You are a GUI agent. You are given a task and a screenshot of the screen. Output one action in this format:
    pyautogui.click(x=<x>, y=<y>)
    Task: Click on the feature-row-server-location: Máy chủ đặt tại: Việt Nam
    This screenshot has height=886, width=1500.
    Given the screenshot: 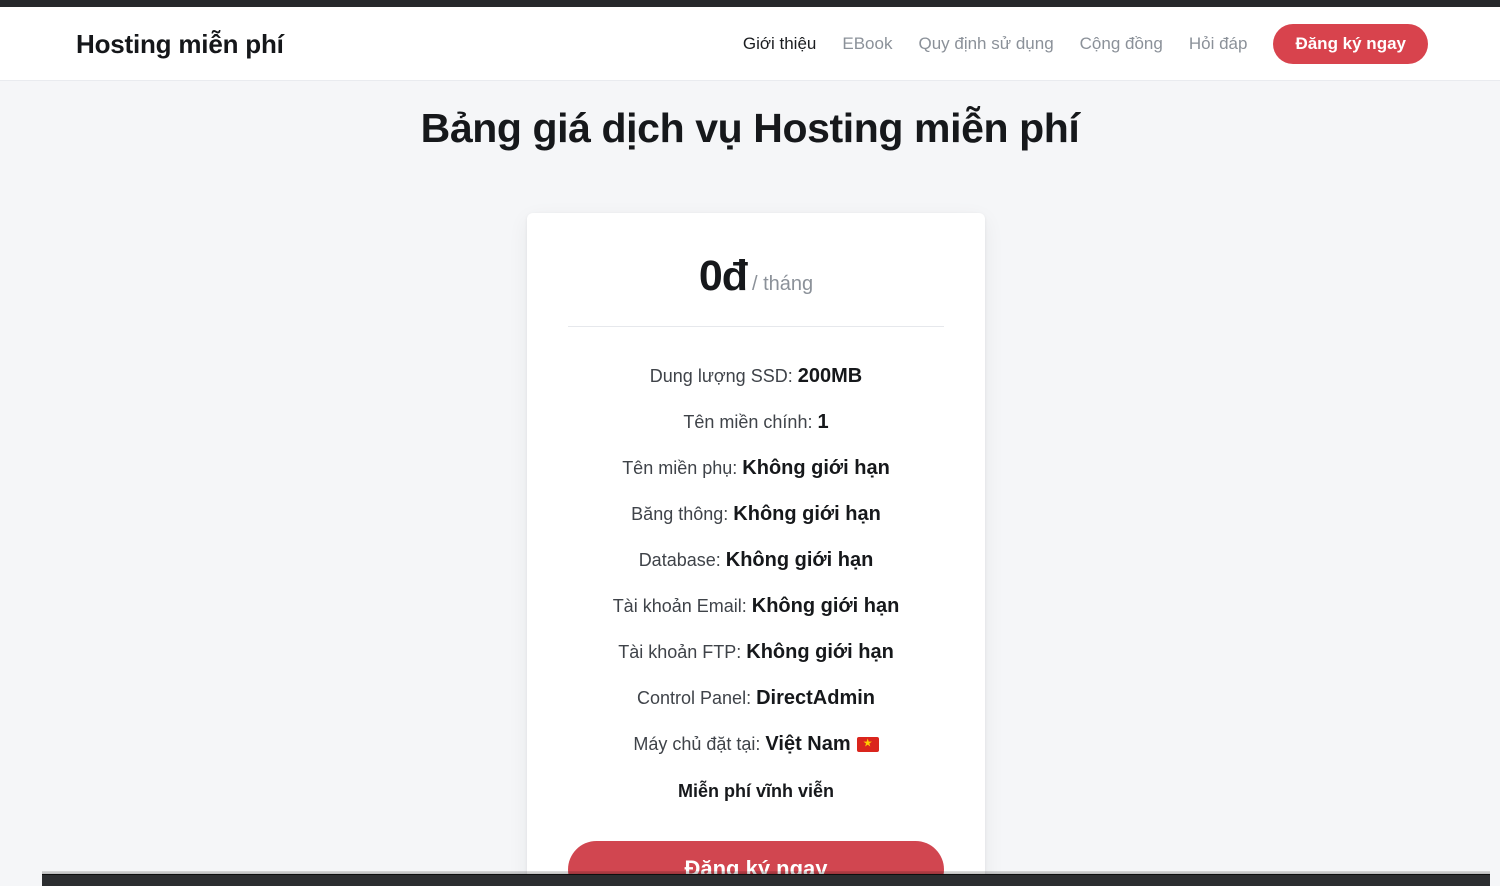 What is the action you would take?
    pyautogui.click(x=756, y=744)
    